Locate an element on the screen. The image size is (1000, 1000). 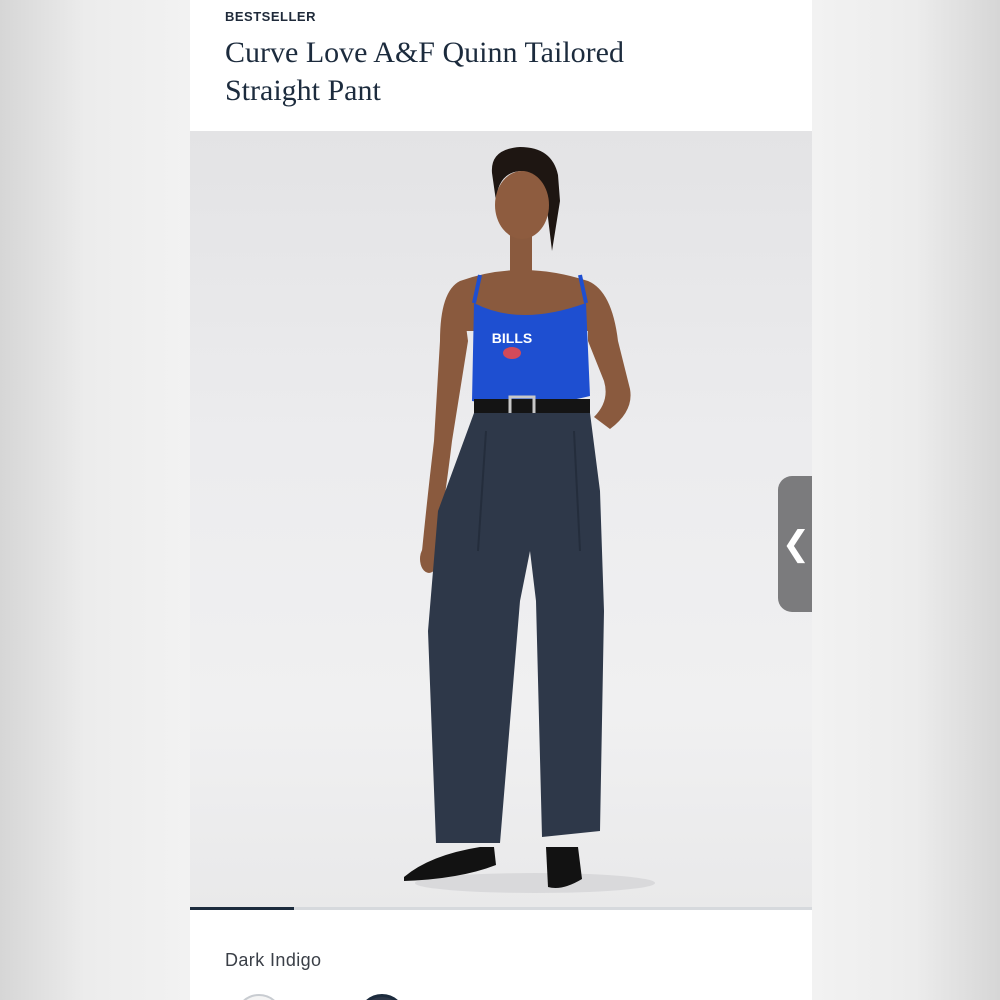
tank-top is located at coordinates (531, 354).